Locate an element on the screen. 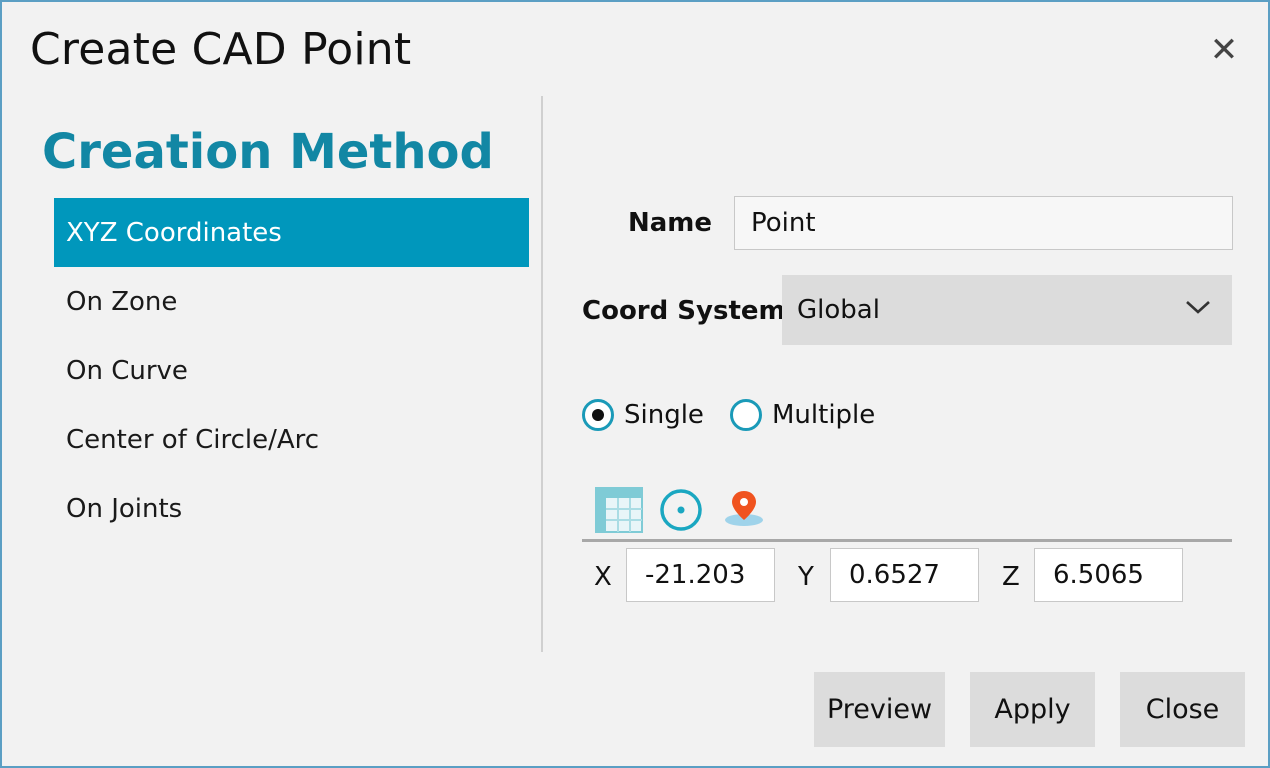 The image size is (1270, 768). method-item-on-zone: On Zone is located at coordinates (291, 301).